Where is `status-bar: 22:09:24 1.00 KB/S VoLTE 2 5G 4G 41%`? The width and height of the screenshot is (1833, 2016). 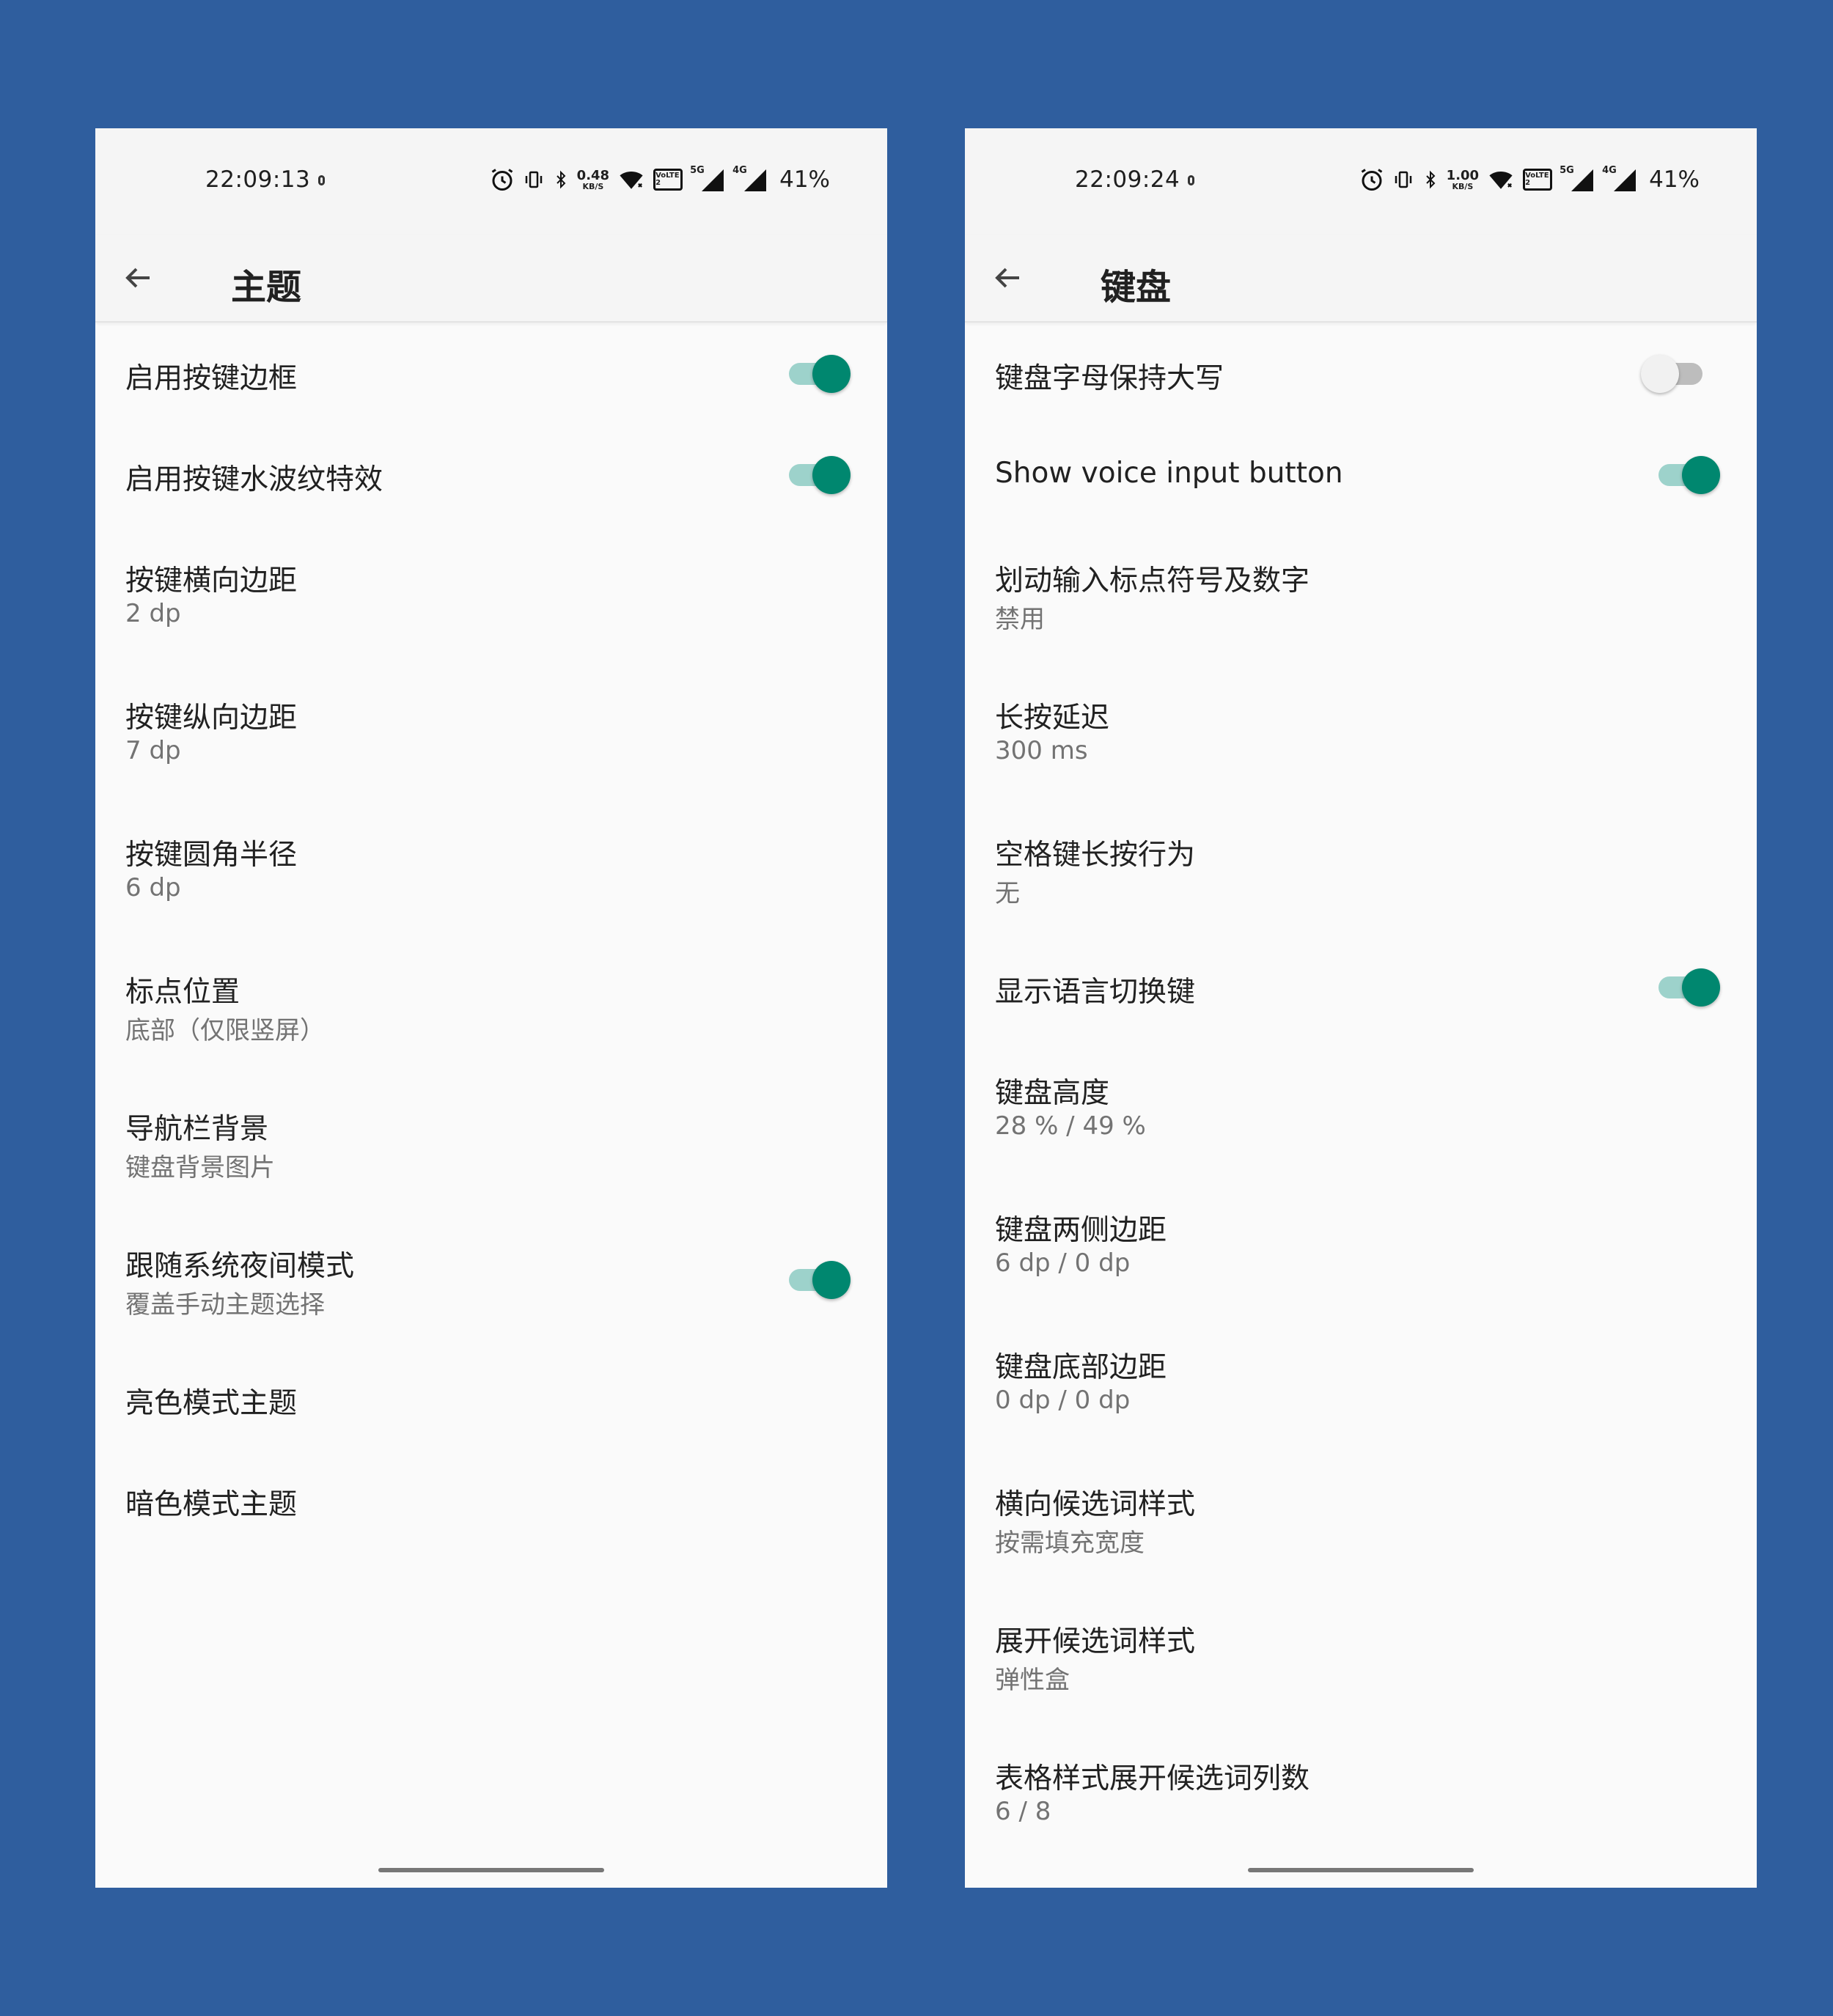
status-bar: 22:09:24 1.00 KB/S VoLTE 2 5G 4G 41% is located at coordinates (1361, 181).